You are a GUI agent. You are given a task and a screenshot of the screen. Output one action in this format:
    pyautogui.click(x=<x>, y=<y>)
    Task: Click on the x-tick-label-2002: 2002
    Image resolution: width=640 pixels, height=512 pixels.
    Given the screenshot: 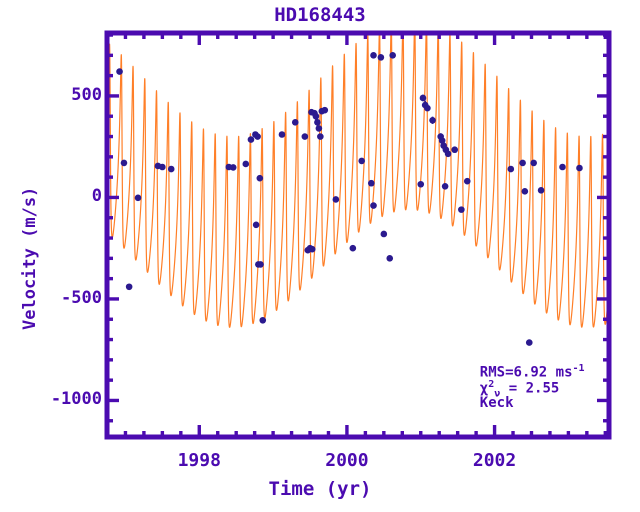 What is the action you would take?
    pyautogui.click(x=494, y=460)
    